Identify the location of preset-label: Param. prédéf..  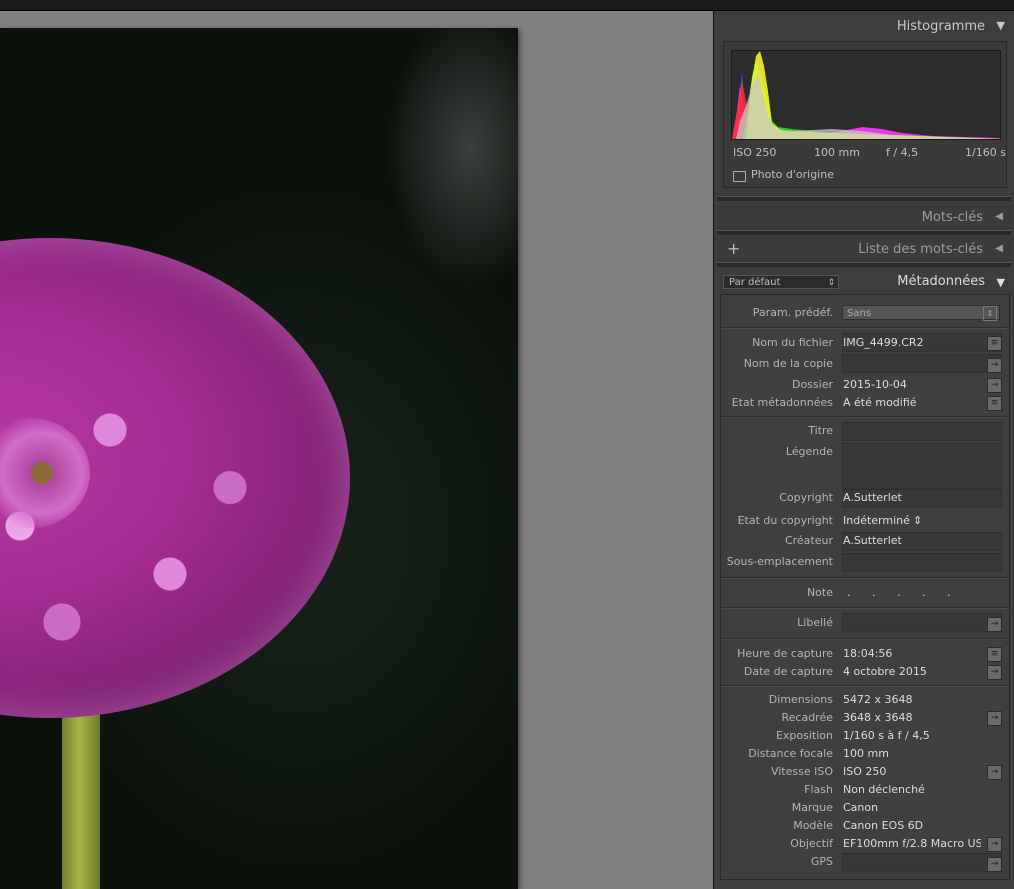
(792, 312).